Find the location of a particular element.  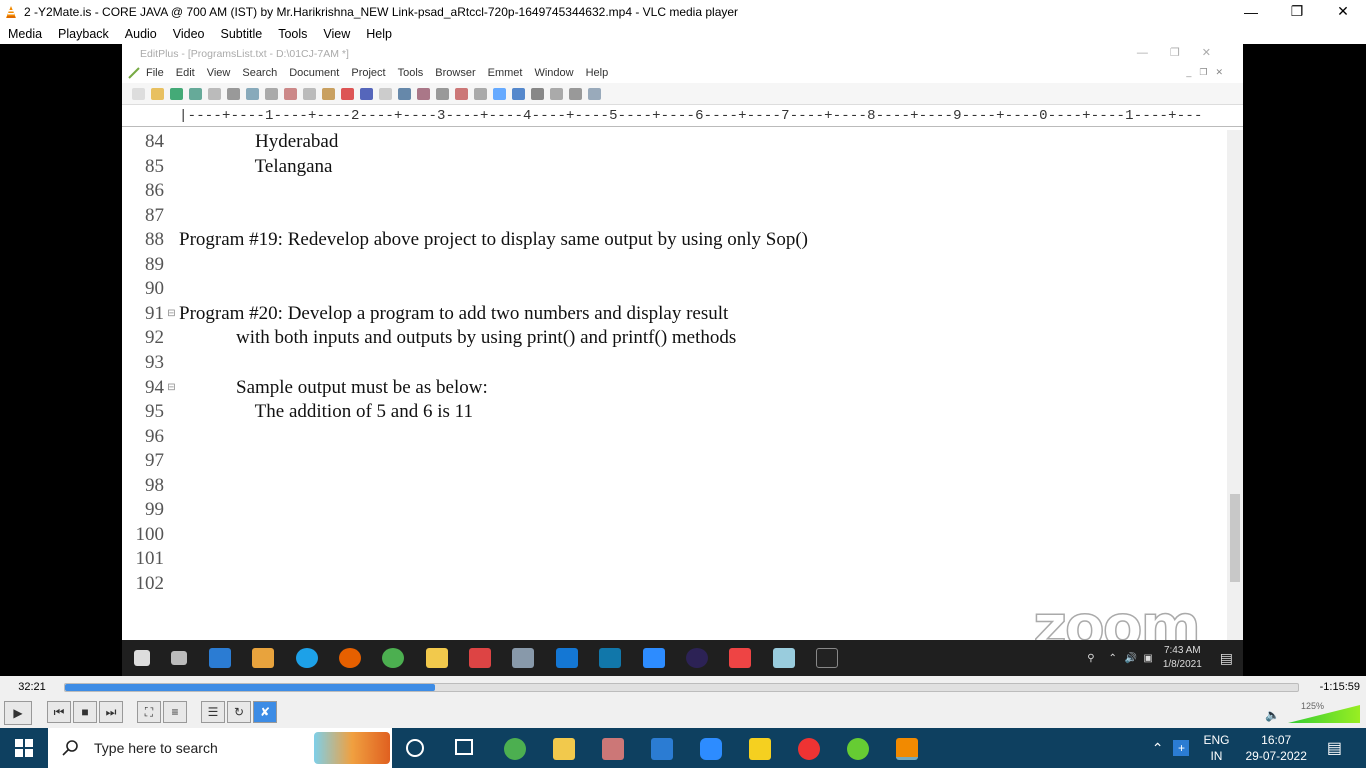

menu-subtitle: Subtitle is located at coordinates (242, 34).